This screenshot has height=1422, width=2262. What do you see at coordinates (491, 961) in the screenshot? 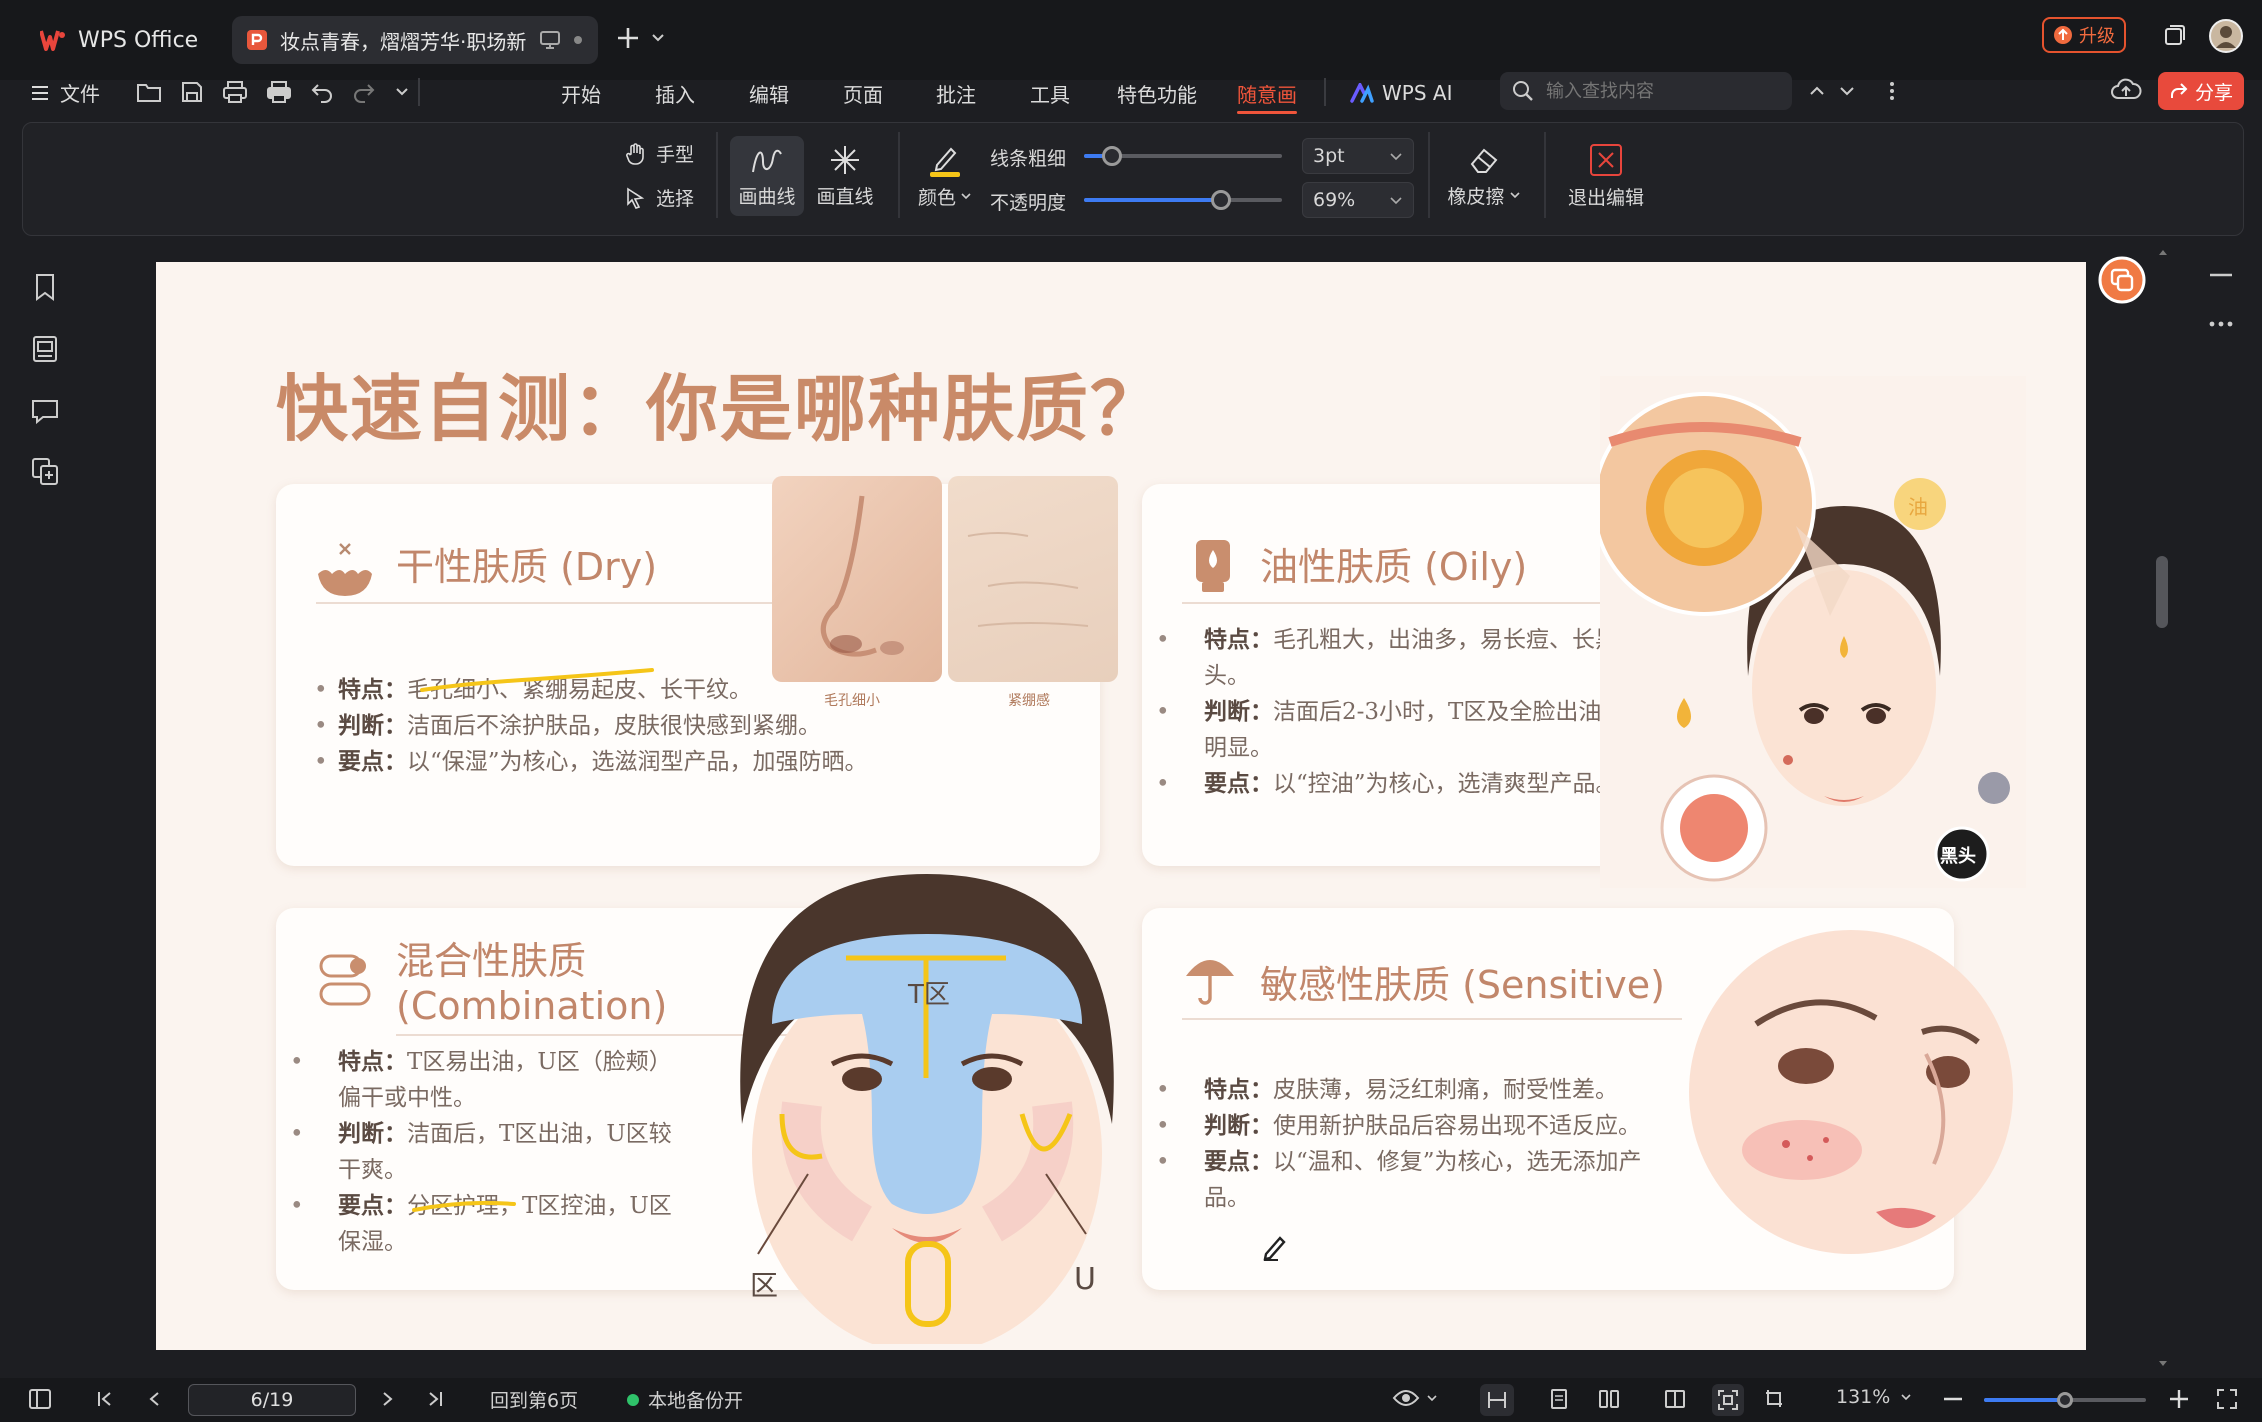
I see `combination-card-title-line1: 混合性肤质` at bounding box center [491, 961].